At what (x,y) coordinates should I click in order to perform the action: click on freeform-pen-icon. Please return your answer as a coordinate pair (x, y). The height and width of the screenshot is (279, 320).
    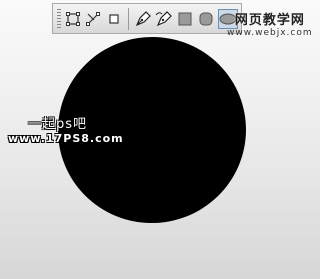
    Looking at the image, I should click on (164, 18).